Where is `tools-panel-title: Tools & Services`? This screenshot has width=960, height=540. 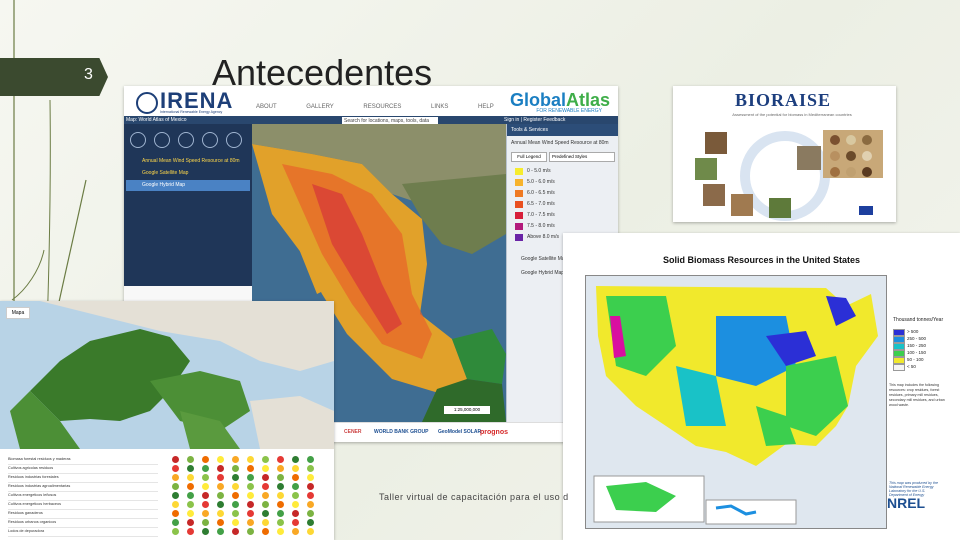
tools-panel-title: Tools & Services is located at coordinates (562, 130).